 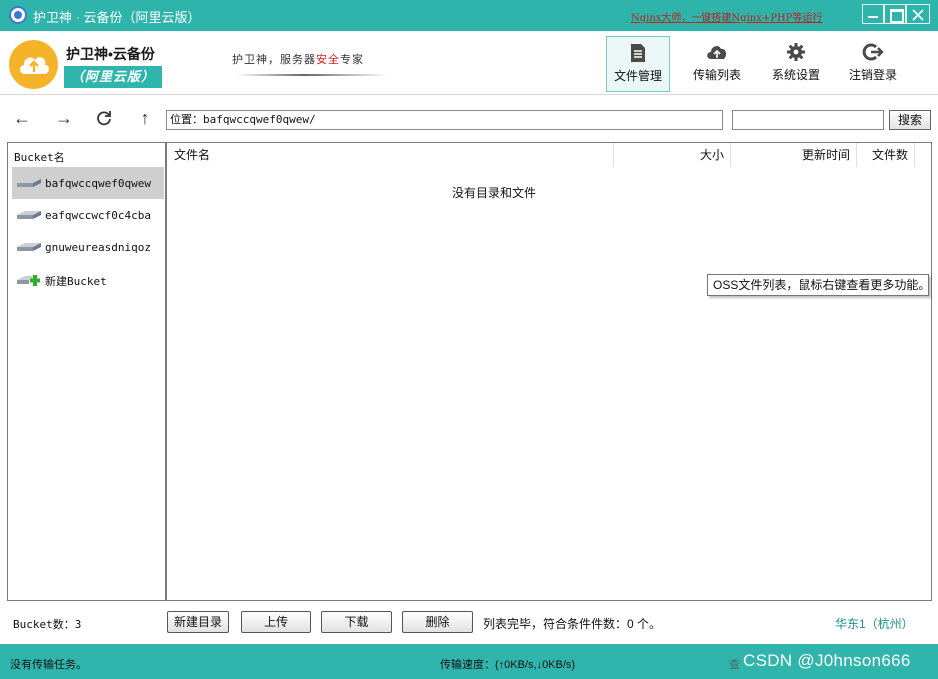 What do you see at coordinates (638, 53) in the screenshot?
I see `document-icon` at bounding box center [638, 53].